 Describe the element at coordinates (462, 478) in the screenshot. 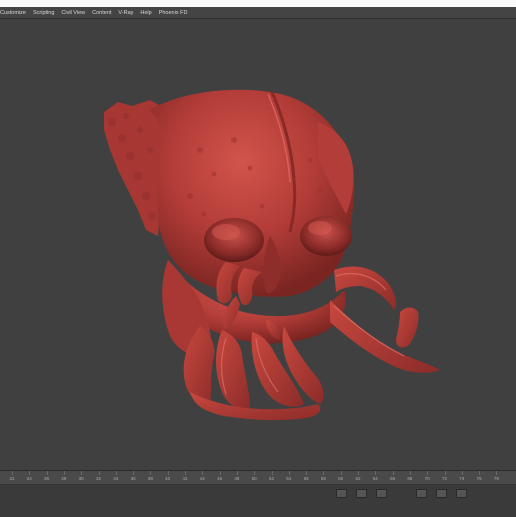

I see `timeline-tick-label: 74` at that location.